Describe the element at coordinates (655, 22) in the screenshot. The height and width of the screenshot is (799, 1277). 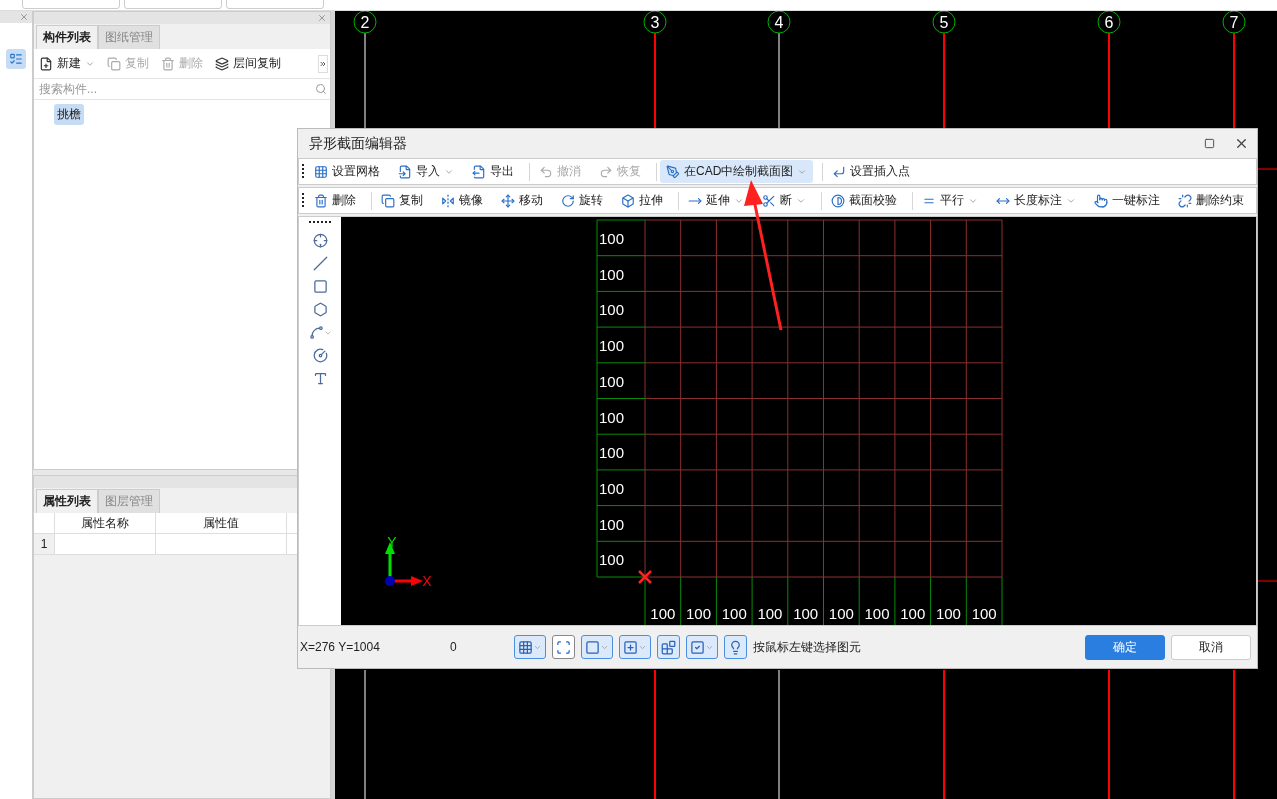
I see `axis-label: 3` at that location.